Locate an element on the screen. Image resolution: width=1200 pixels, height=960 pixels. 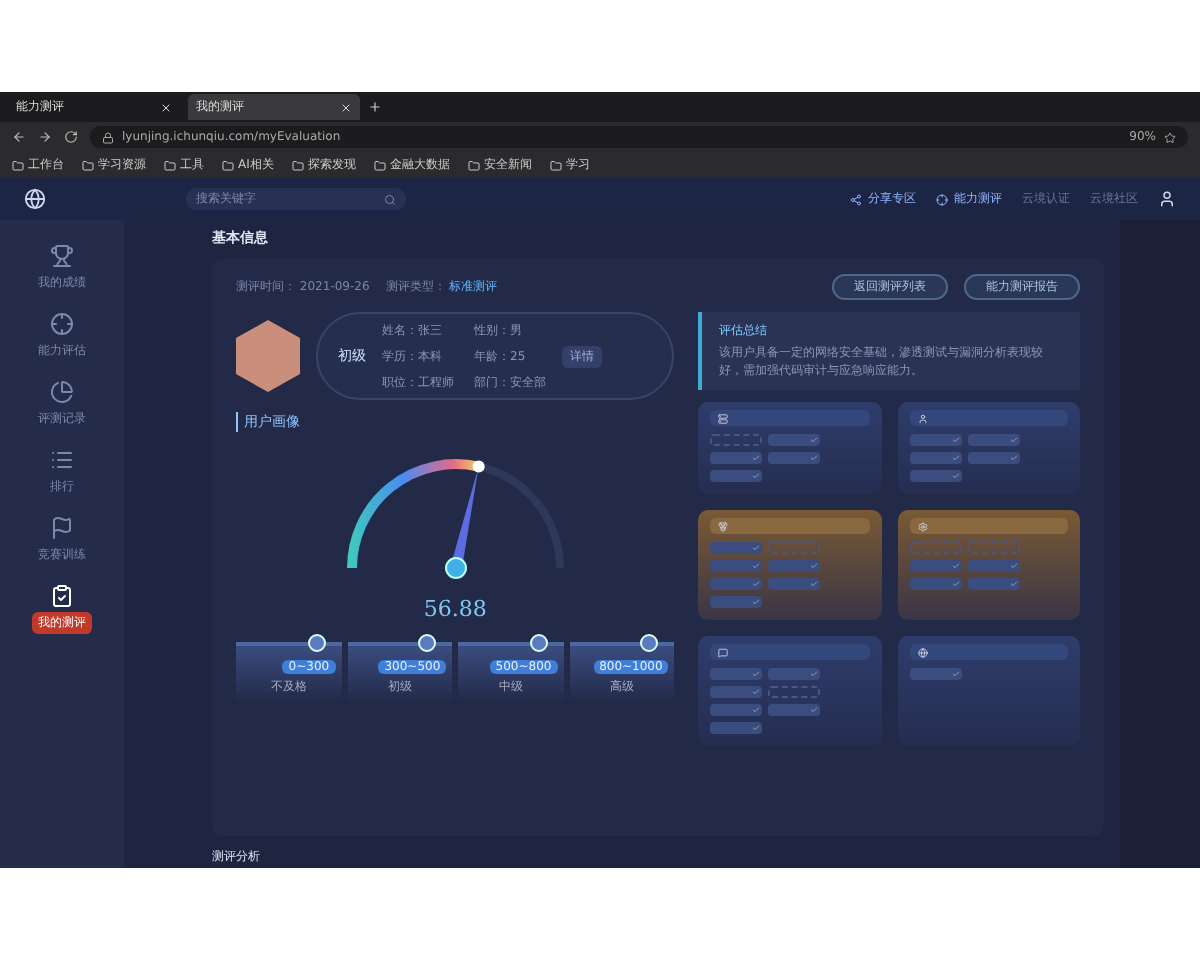
server-icon is located at coordinates (723, 418).